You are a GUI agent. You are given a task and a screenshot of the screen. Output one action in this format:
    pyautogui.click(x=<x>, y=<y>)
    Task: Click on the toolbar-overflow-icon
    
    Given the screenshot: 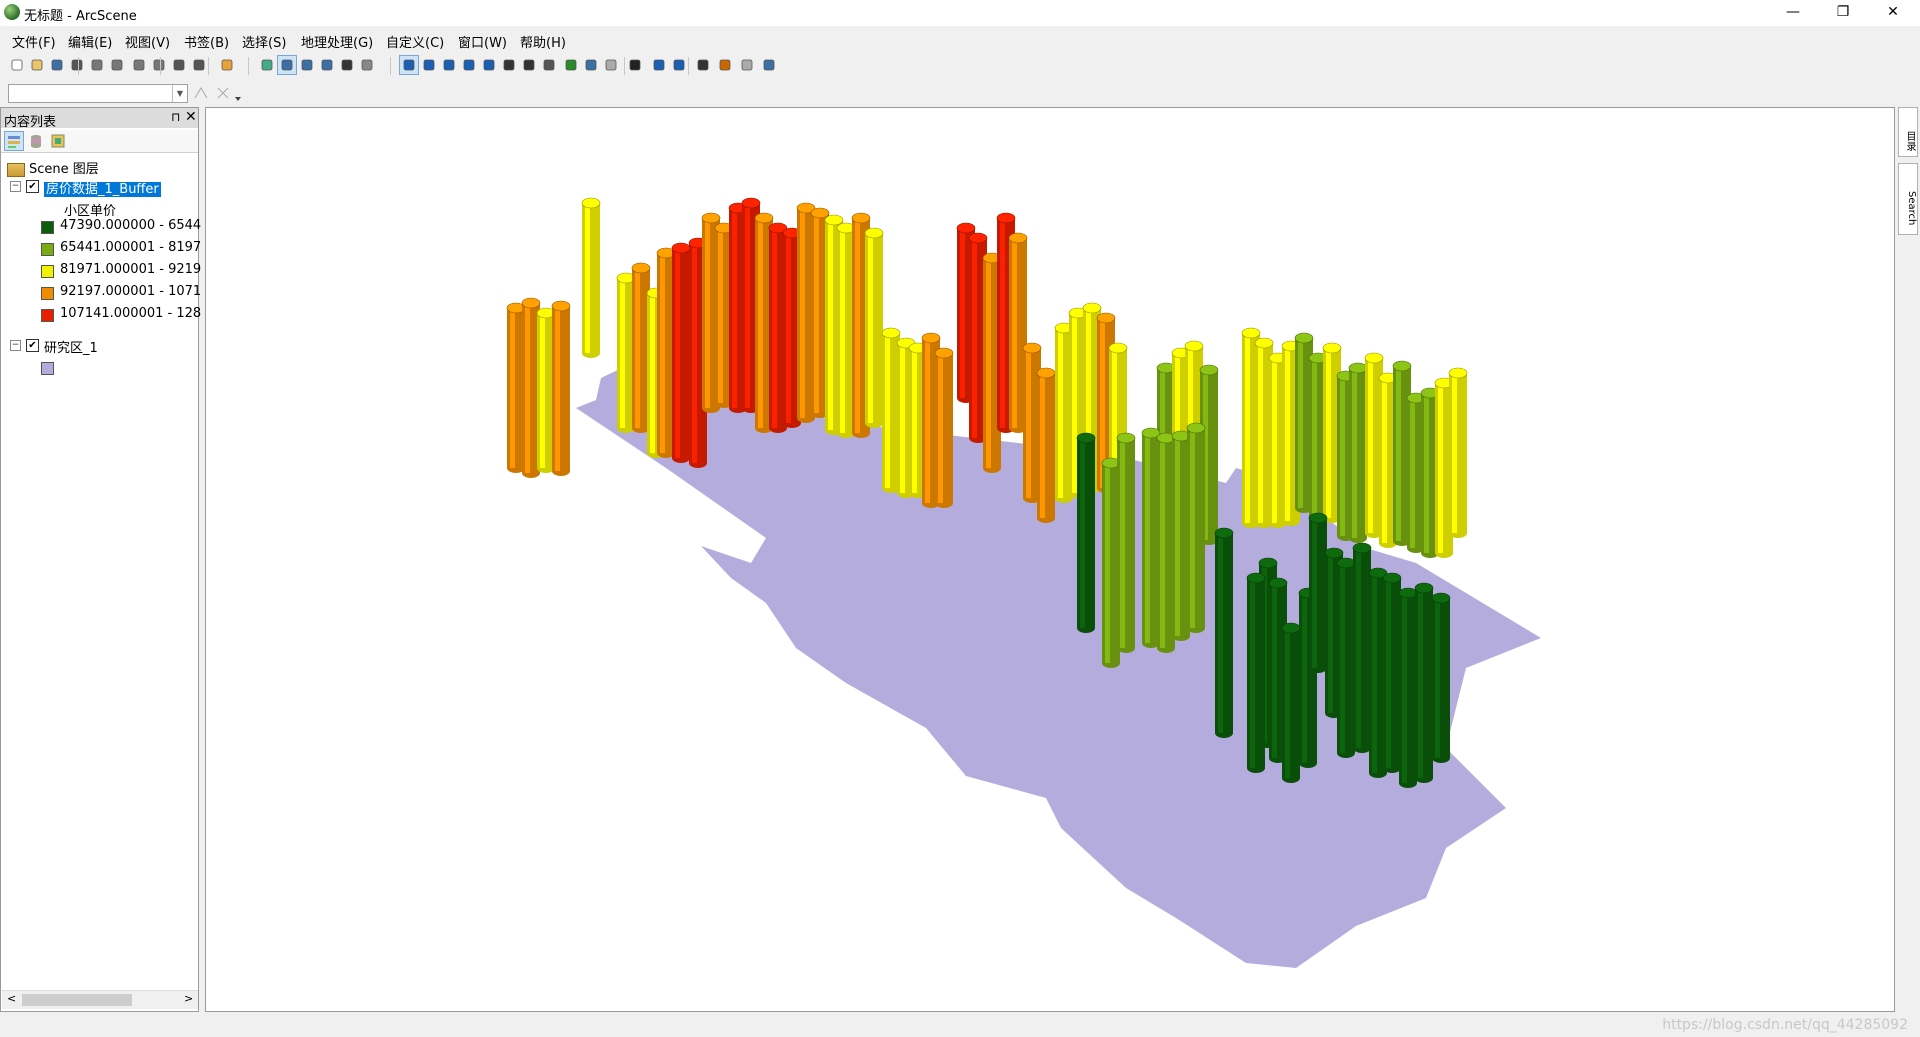 What is the action you would take?
    pyautogui.click(x=238, y=97)
    